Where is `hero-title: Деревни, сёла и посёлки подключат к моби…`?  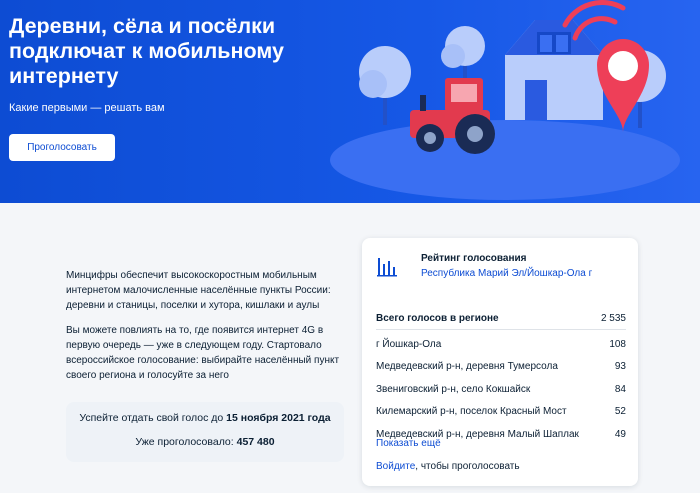
hero-title: Деревни, сёла и посёлки подключат к моби… is located at coordinates (146, 51).